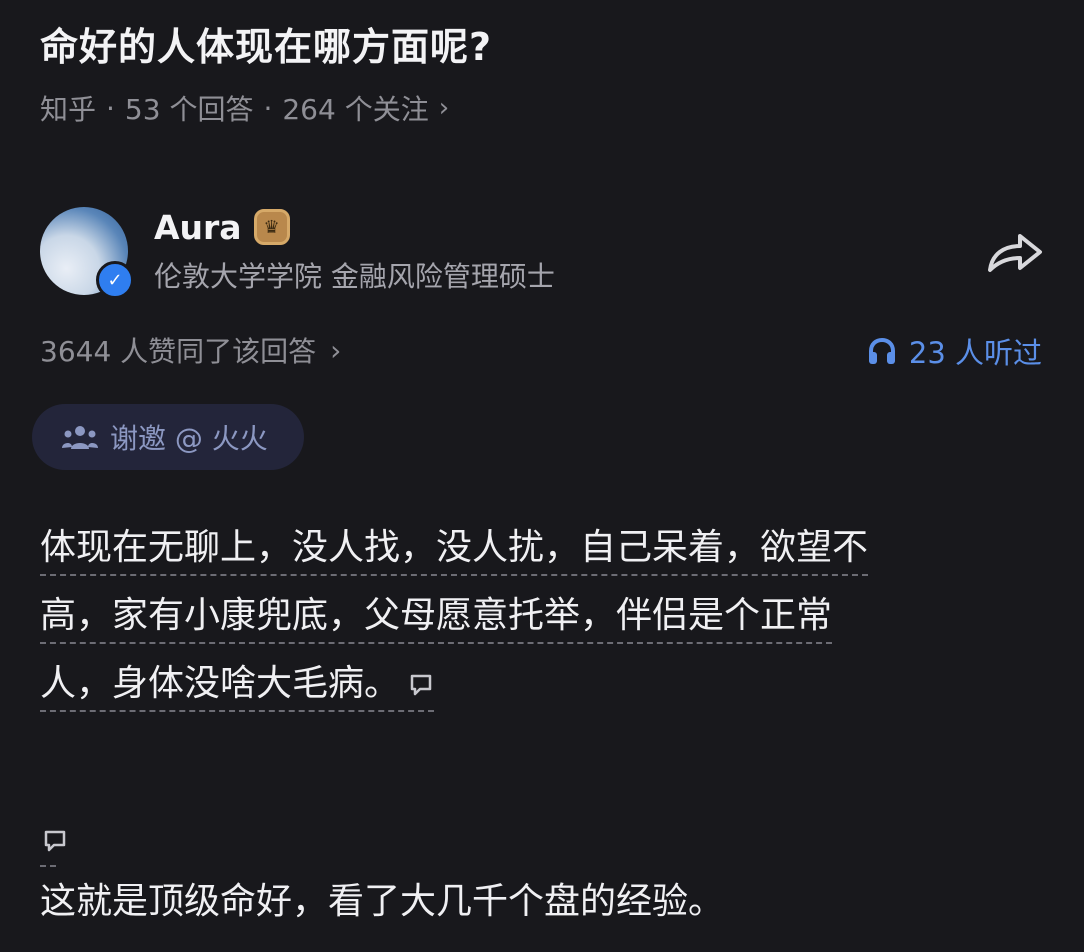  I want to click on annotation-underline, so click(48, 866).